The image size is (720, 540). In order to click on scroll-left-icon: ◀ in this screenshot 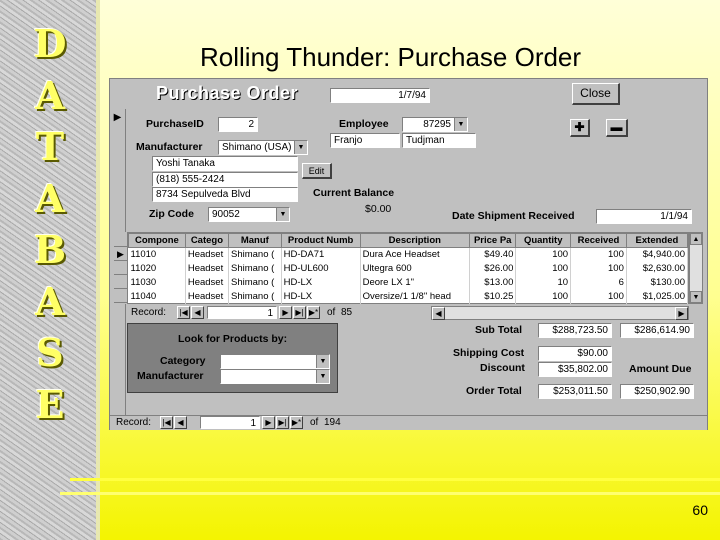, I will do `click(438, 313)`.